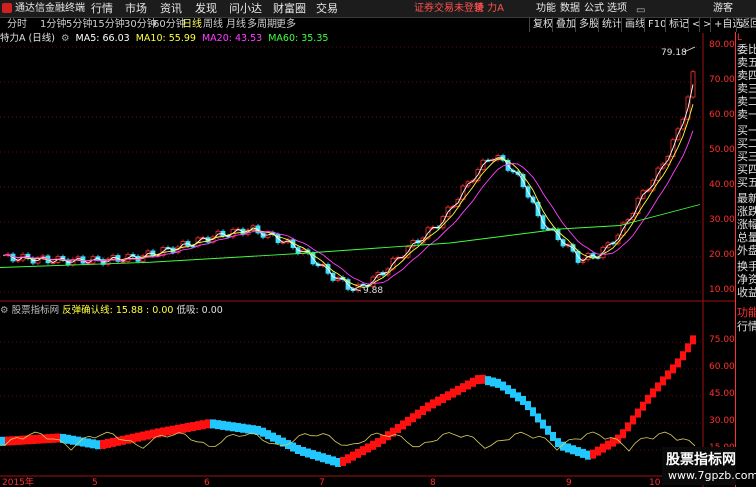 The width and height of the screenshot is (756, 487). Describe the element at coordinates (207, 482) in the screenshot. I see `date-label-6: 6` at that location.